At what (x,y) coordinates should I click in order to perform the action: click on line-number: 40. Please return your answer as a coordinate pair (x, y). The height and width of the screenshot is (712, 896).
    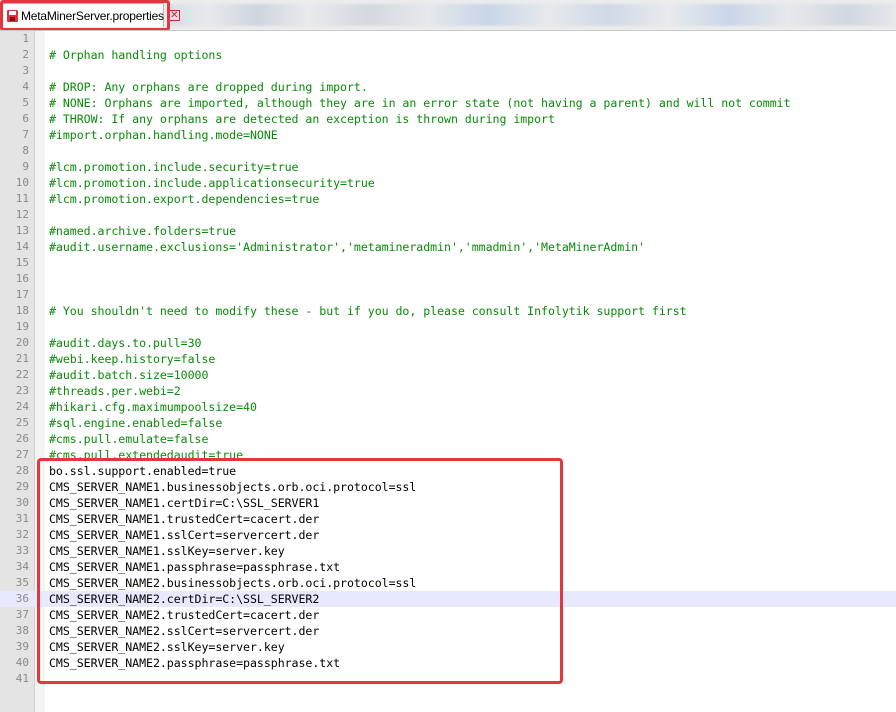
    Looking at the image, I should click on (22, 662).